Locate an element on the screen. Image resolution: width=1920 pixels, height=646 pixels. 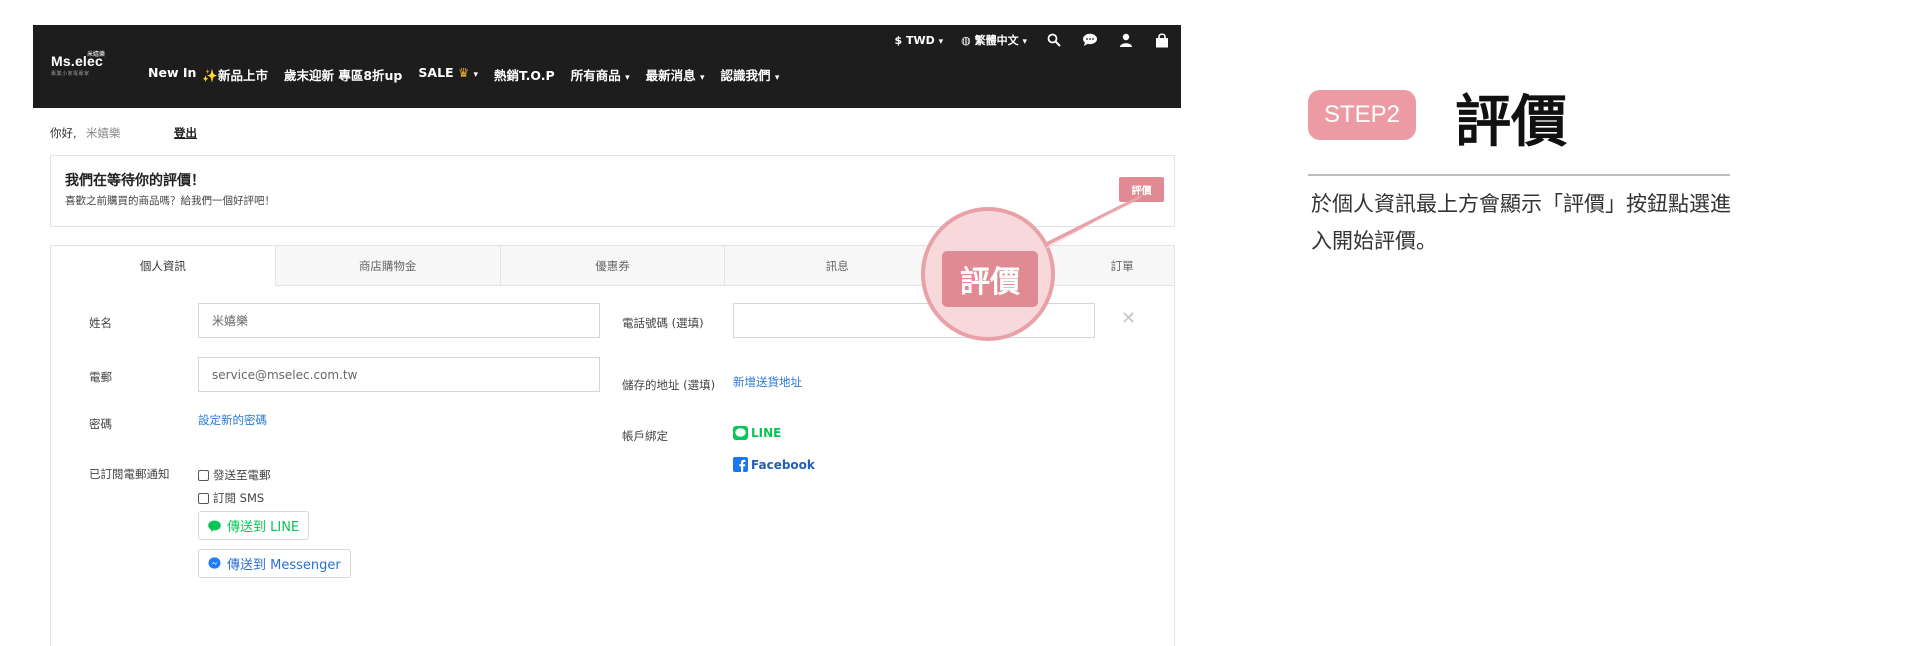
nav-item-new-products: ✨新品上市 is located at coordinates (235, 74).